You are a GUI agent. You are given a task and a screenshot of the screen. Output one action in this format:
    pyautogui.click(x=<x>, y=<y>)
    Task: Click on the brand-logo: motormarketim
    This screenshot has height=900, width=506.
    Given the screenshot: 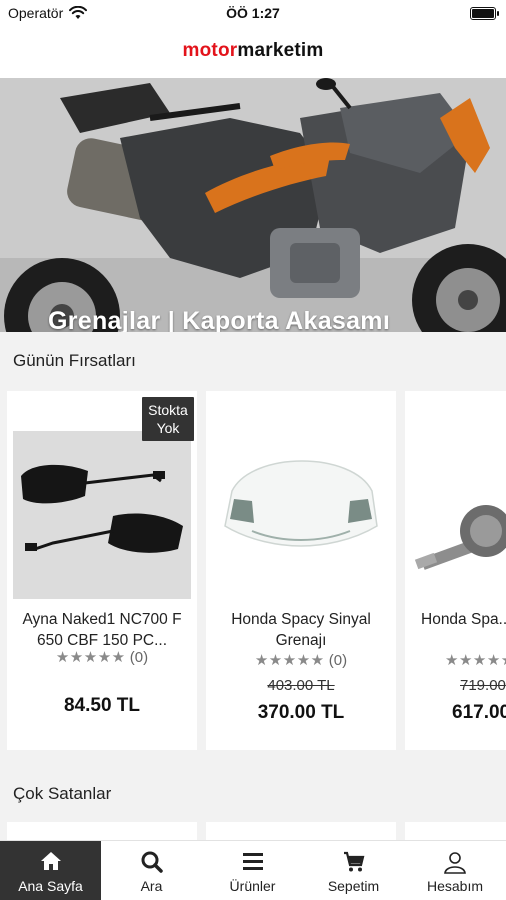 What is the action you would take?
    pyautogui.click(x=253, y=51)
    